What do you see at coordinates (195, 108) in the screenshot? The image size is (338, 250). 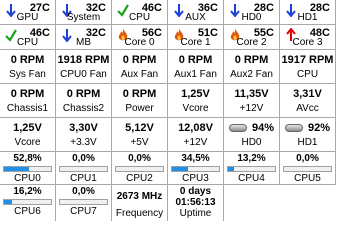 I see `reading-label: Vcore` at bounding box center [195, 108].